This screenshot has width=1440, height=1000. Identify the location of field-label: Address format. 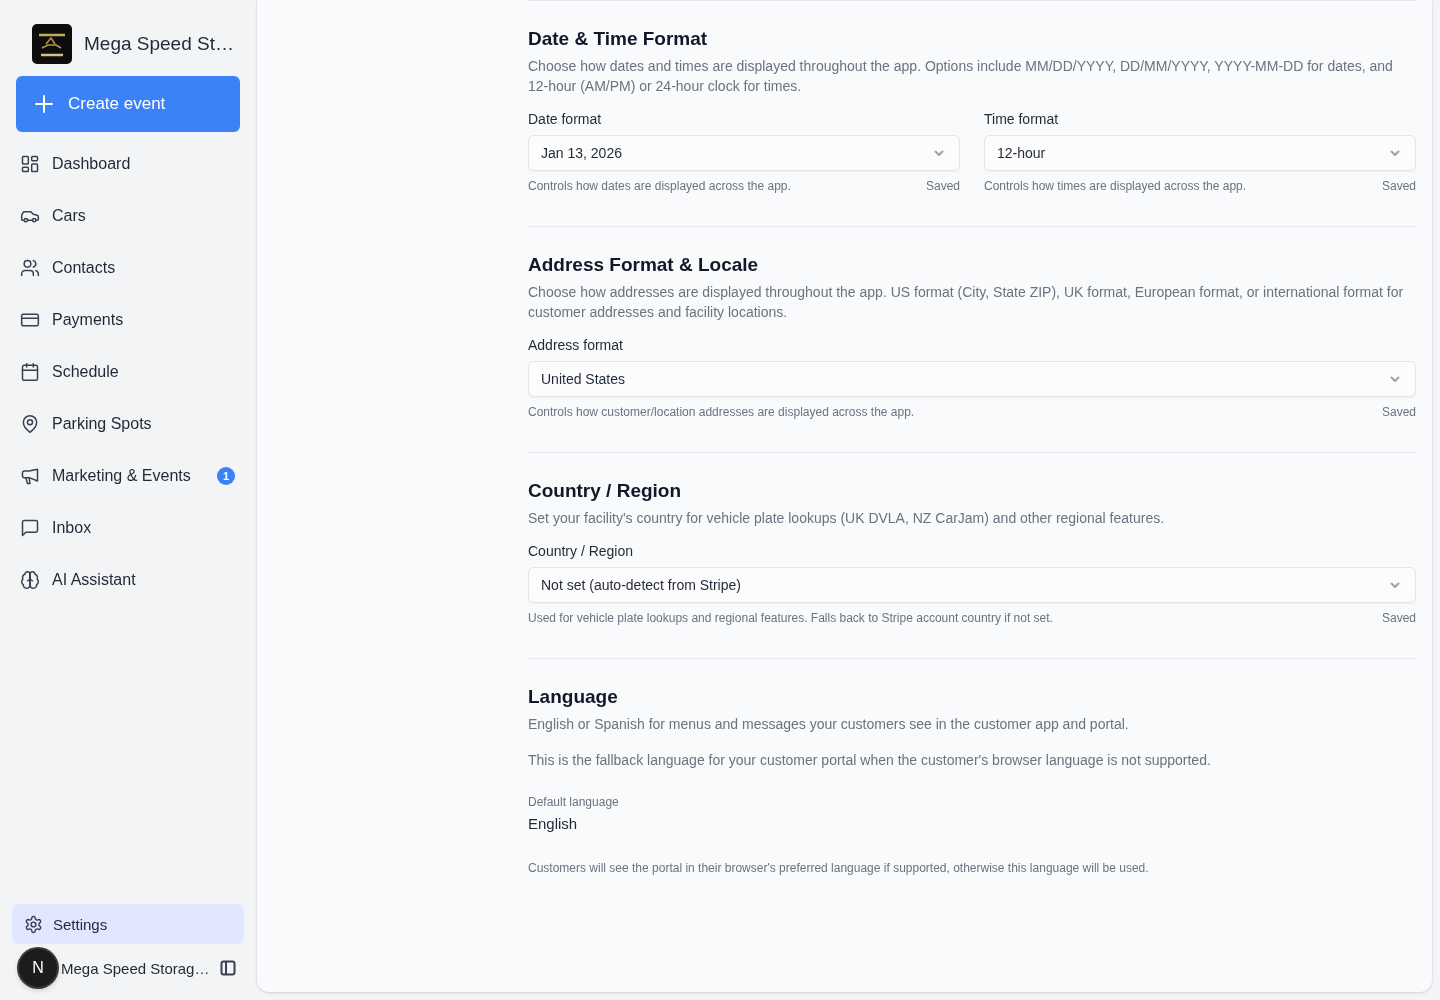
(576, 345).